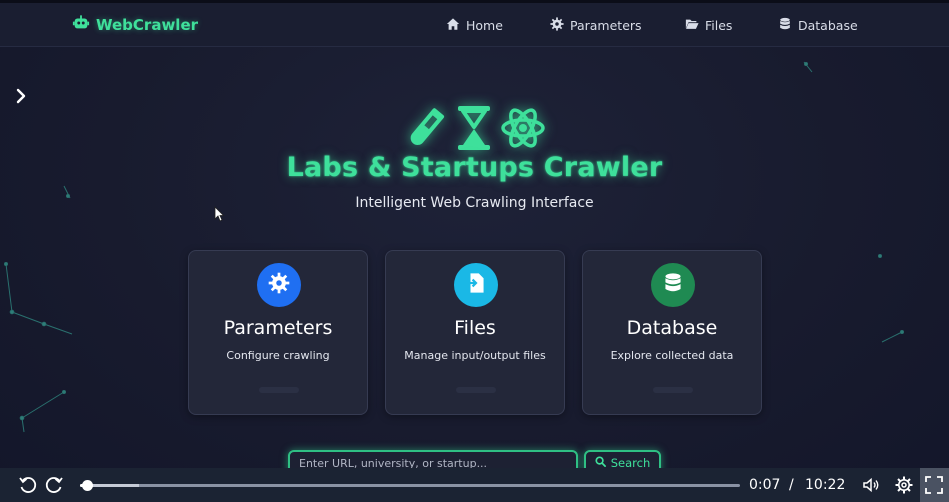 The width and height of the screenshot is (949, 502). I want to click on sidebar-toggle-button, so click(21, 96).